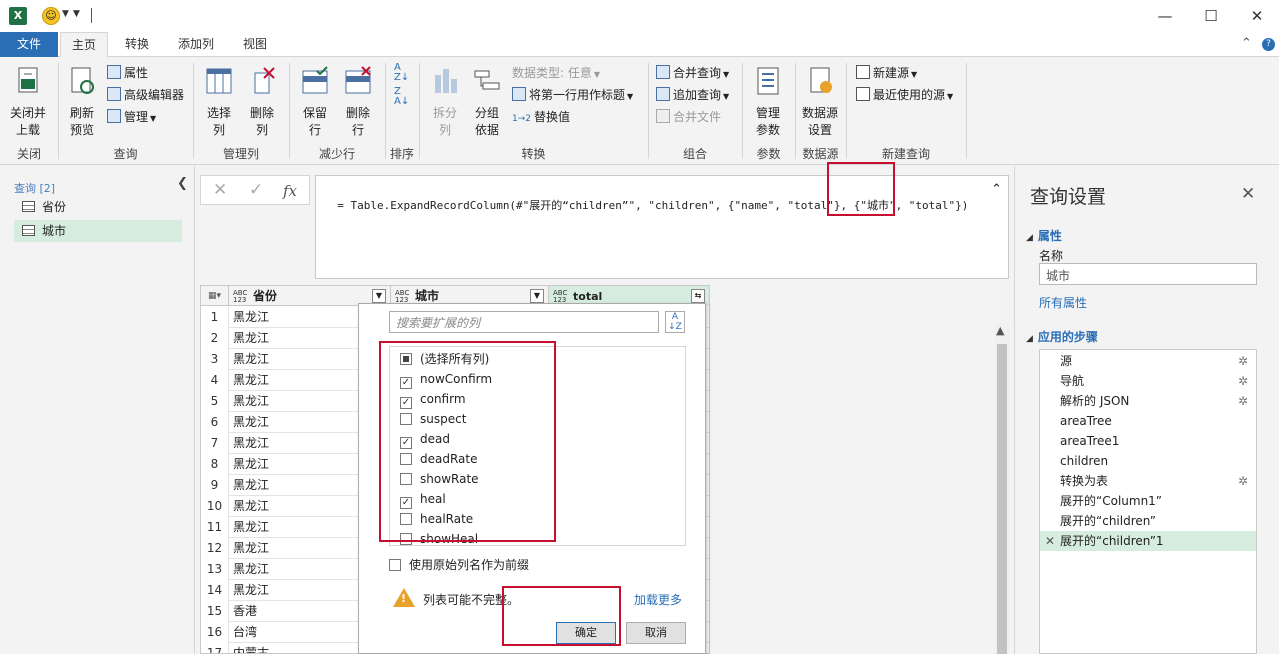 The height and width of the screenshot is (654, 1279). I want to click on properties-label: 属性, so click(136, 73).